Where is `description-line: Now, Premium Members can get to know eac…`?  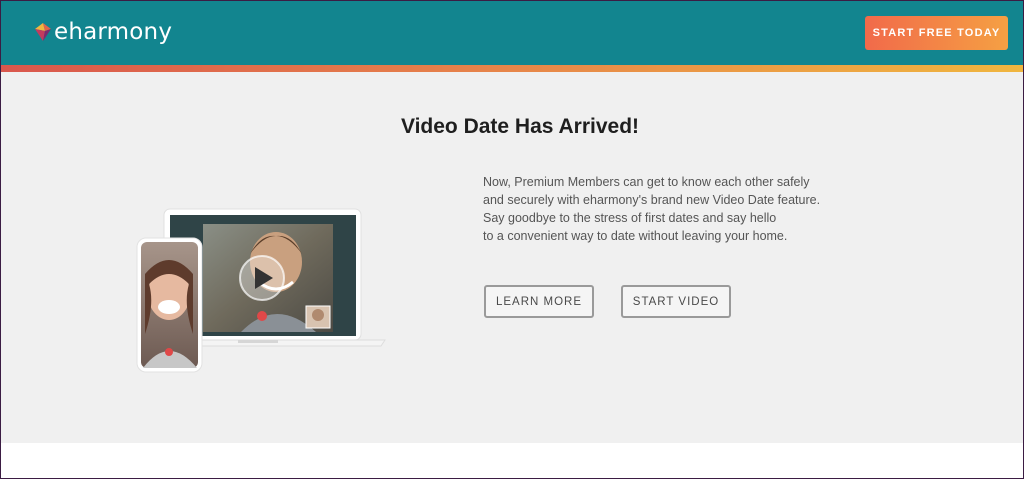 description-line: Now, Premium Members can get to know eac… is located at coordinates (646, 182).